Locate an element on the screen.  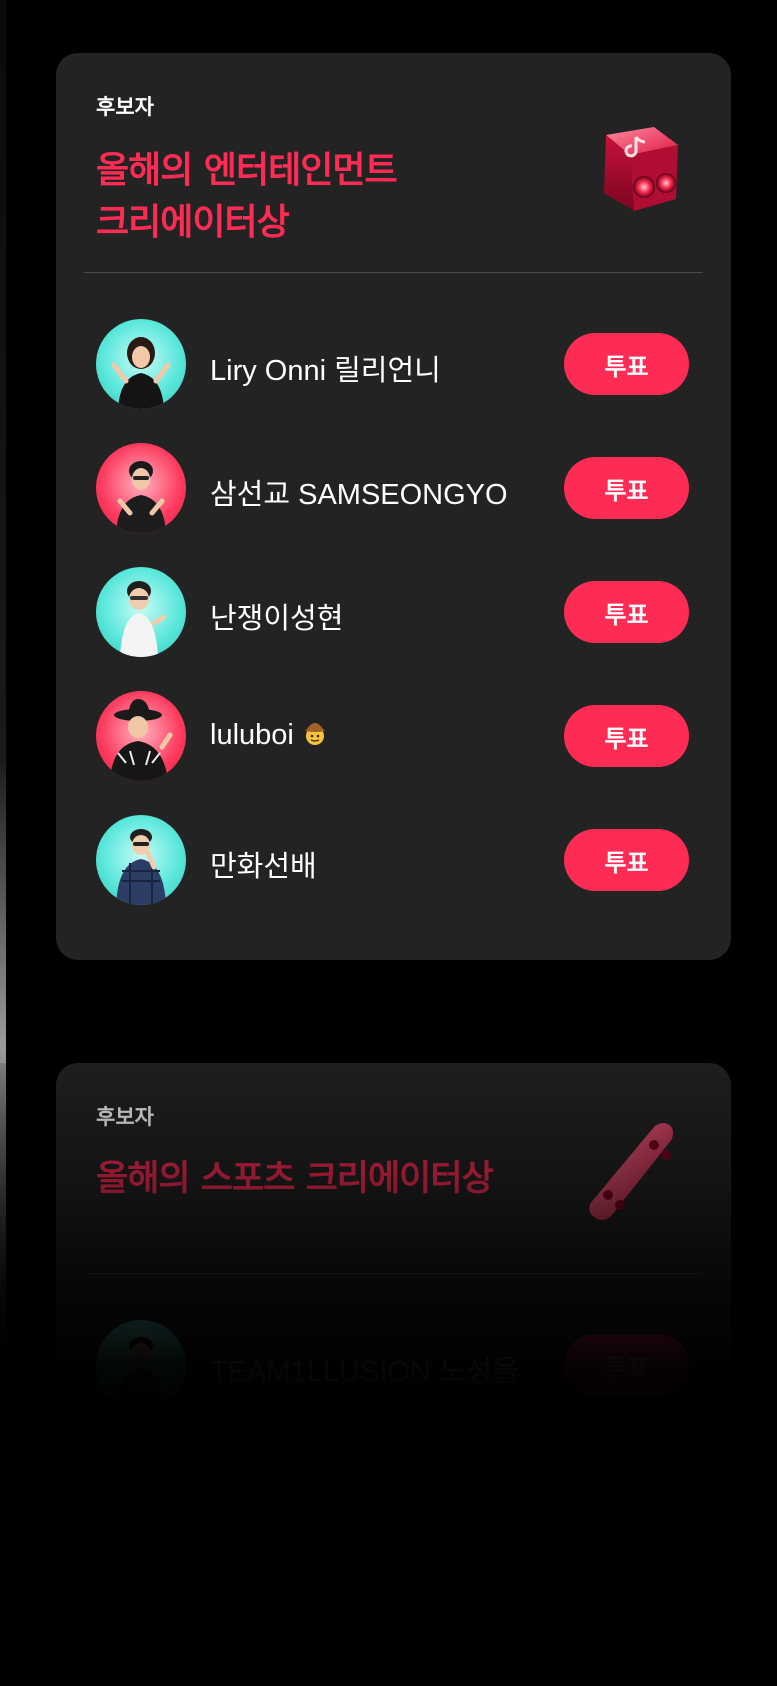
nominee-name: Liry Onni 릴리언니 is located at coordinates (325, 371).